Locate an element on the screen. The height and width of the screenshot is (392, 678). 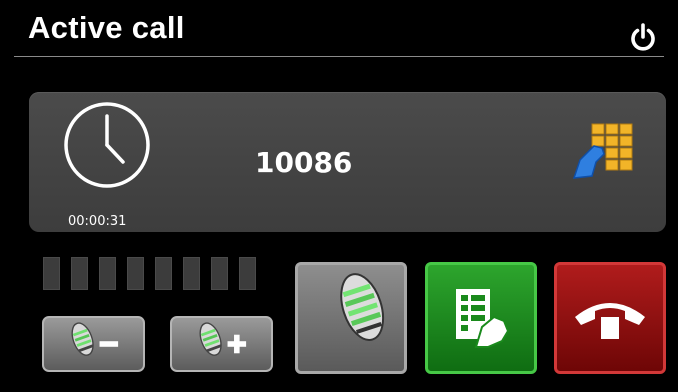
microphone-button is located at coordinates (351, 318).